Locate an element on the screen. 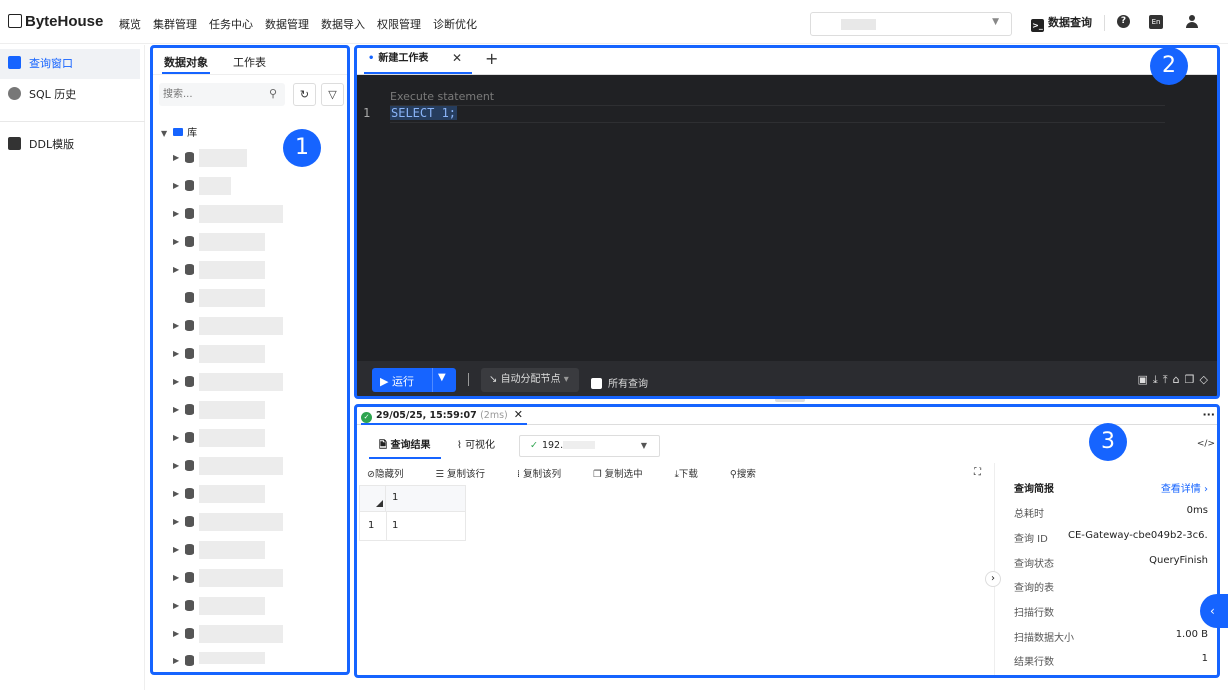 Image resolution: width=1228 pixels, height=690 pixels. chevron-right-icon: › is located at coordinates (993, 579).